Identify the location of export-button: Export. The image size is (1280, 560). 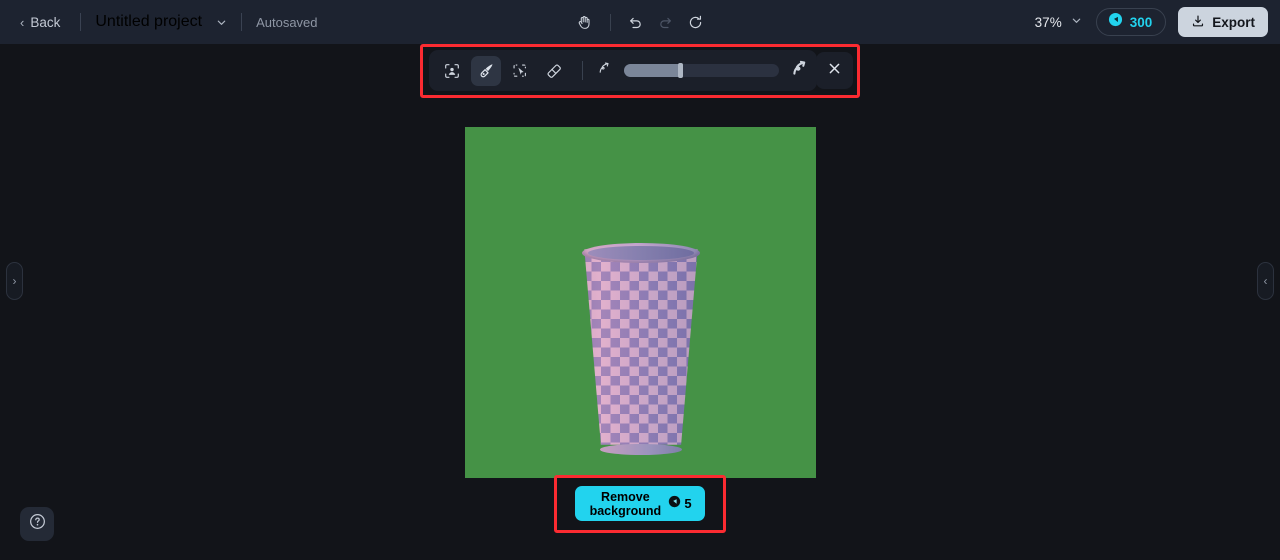
(1223, 22).